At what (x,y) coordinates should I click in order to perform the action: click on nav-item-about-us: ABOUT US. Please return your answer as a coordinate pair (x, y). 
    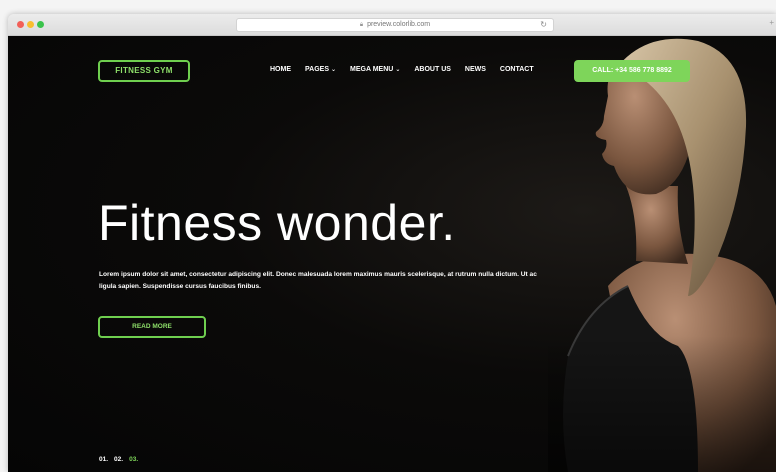
    Looking at the image, I should click on (432, 69).